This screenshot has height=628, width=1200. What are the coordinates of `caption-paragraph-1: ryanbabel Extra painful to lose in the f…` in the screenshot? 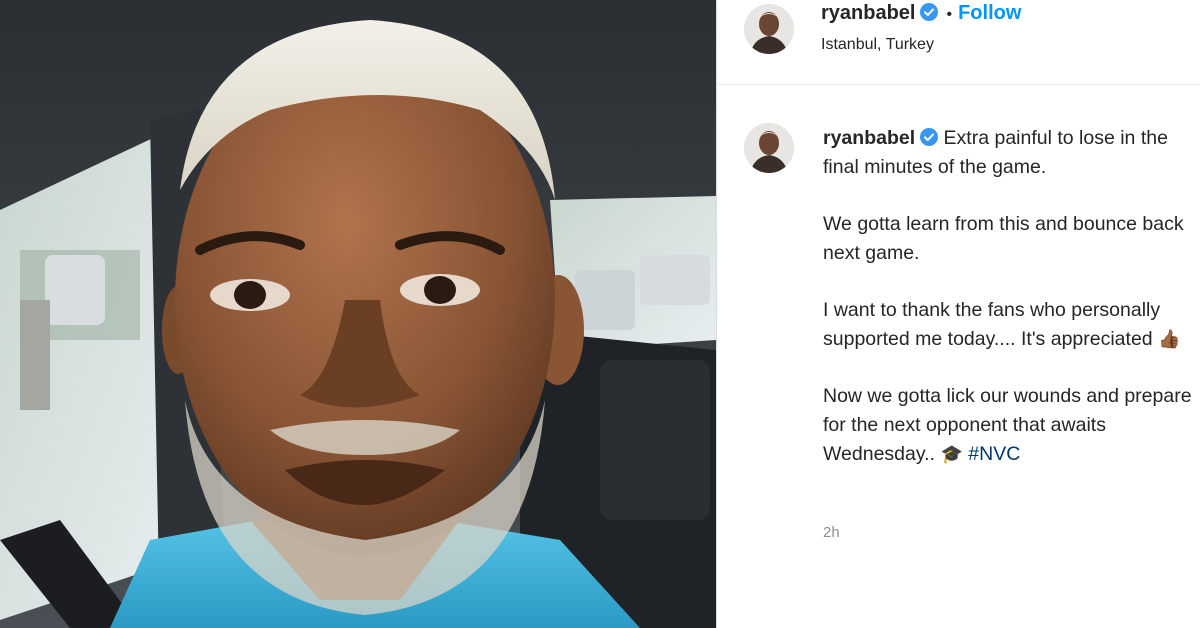 It's located at (1009, 153).